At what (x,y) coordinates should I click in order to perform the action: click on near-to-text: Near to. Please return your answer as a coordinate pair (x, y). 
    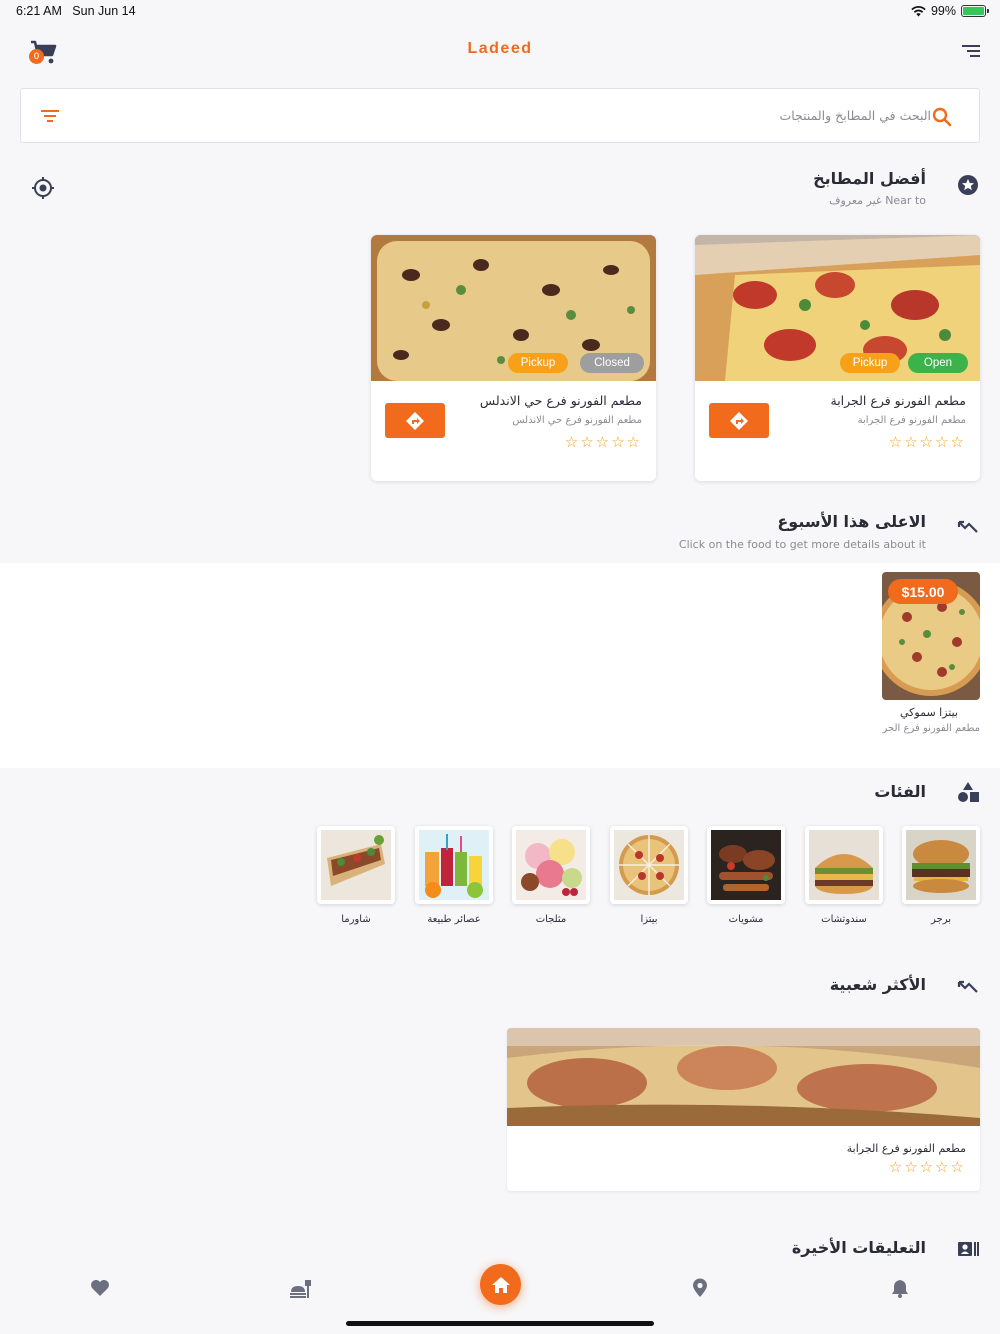
    Looking at the image, I should click on (905, 200).